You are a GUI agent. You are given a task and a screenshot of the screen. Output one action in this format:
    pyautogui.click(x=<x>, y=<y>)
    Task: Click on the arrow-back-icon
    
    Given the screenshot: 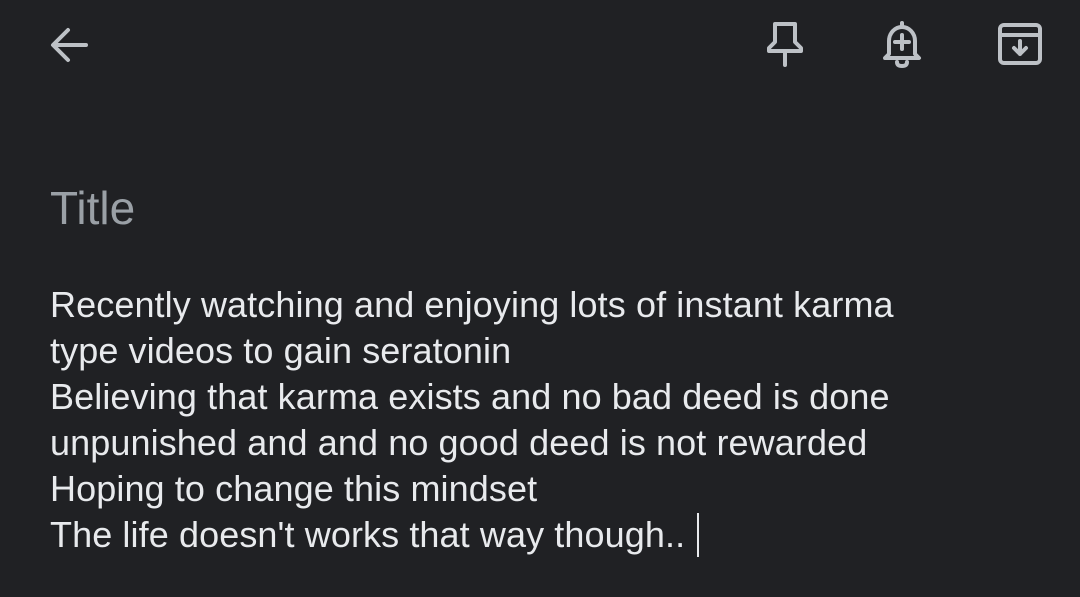 What is the action you would take?
    pyautogui.click(x=69, y=45)
    